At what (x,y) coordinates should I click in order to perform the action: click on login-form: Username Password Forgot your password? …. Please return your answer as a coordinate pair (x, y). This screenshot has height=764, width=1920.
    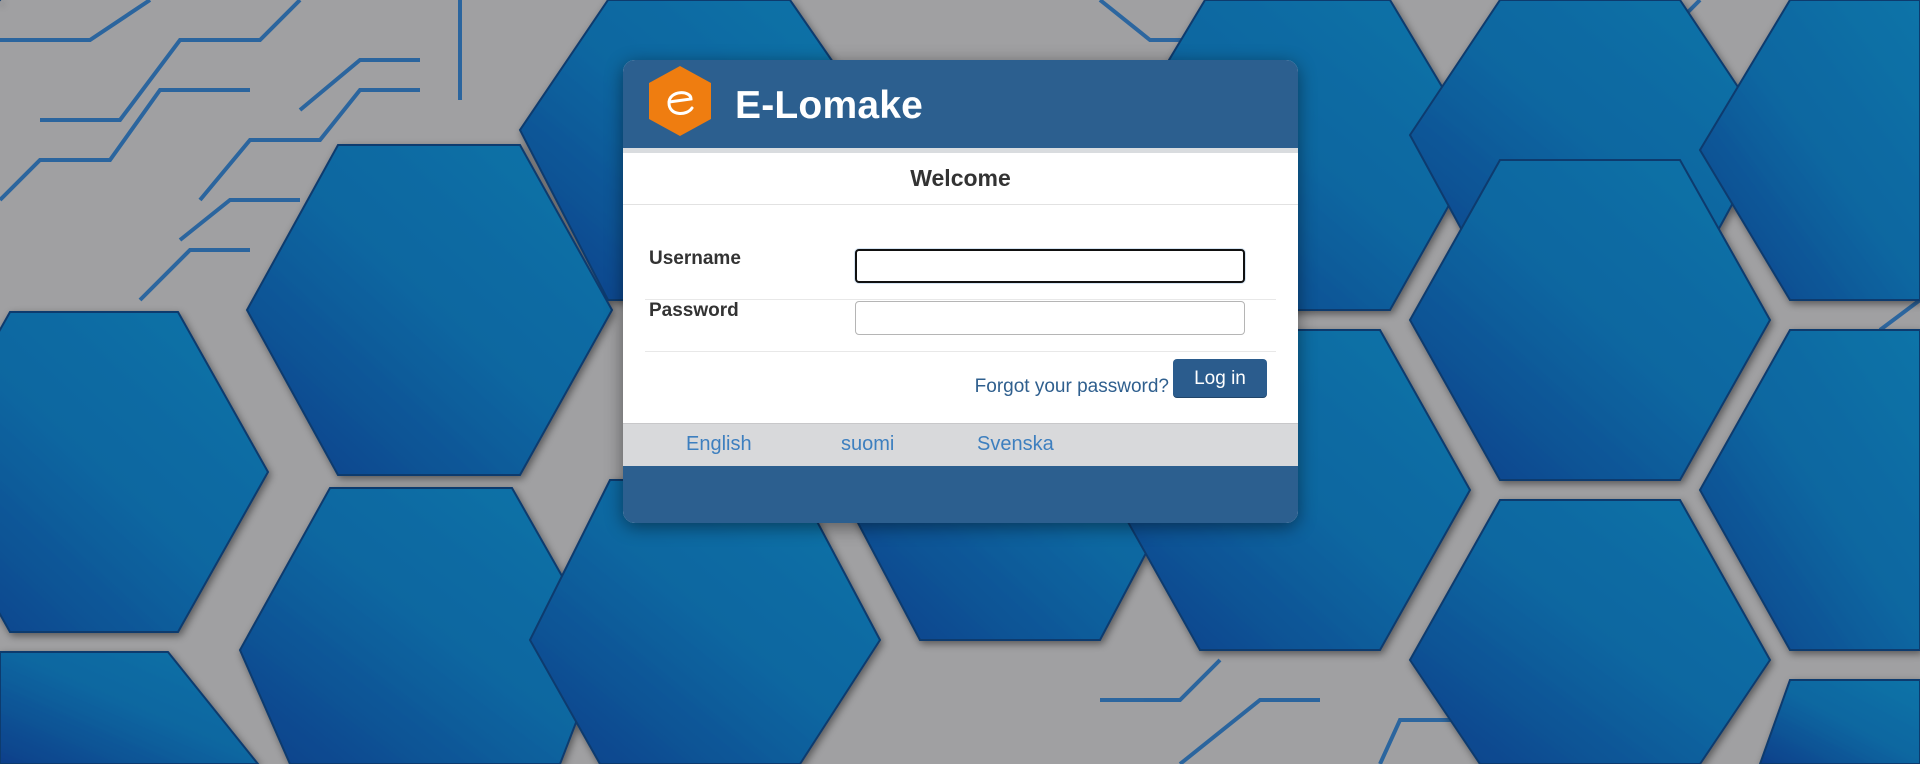
    Looking at the image, I should click on (960, 314).